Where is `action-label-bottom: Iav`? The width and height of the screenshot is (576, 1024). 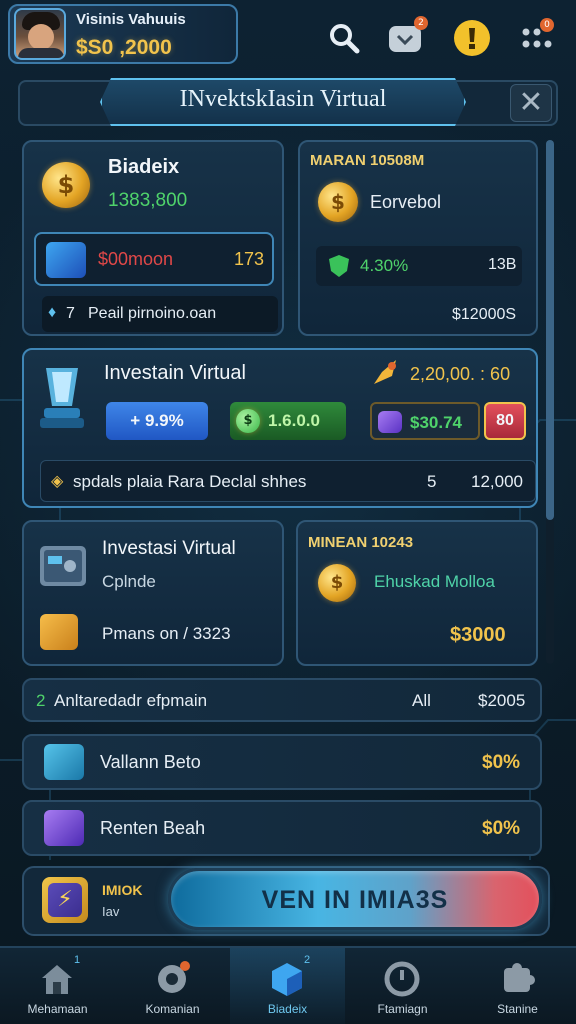
action-label-bottom: Iav is located at coordinates (111, 911).